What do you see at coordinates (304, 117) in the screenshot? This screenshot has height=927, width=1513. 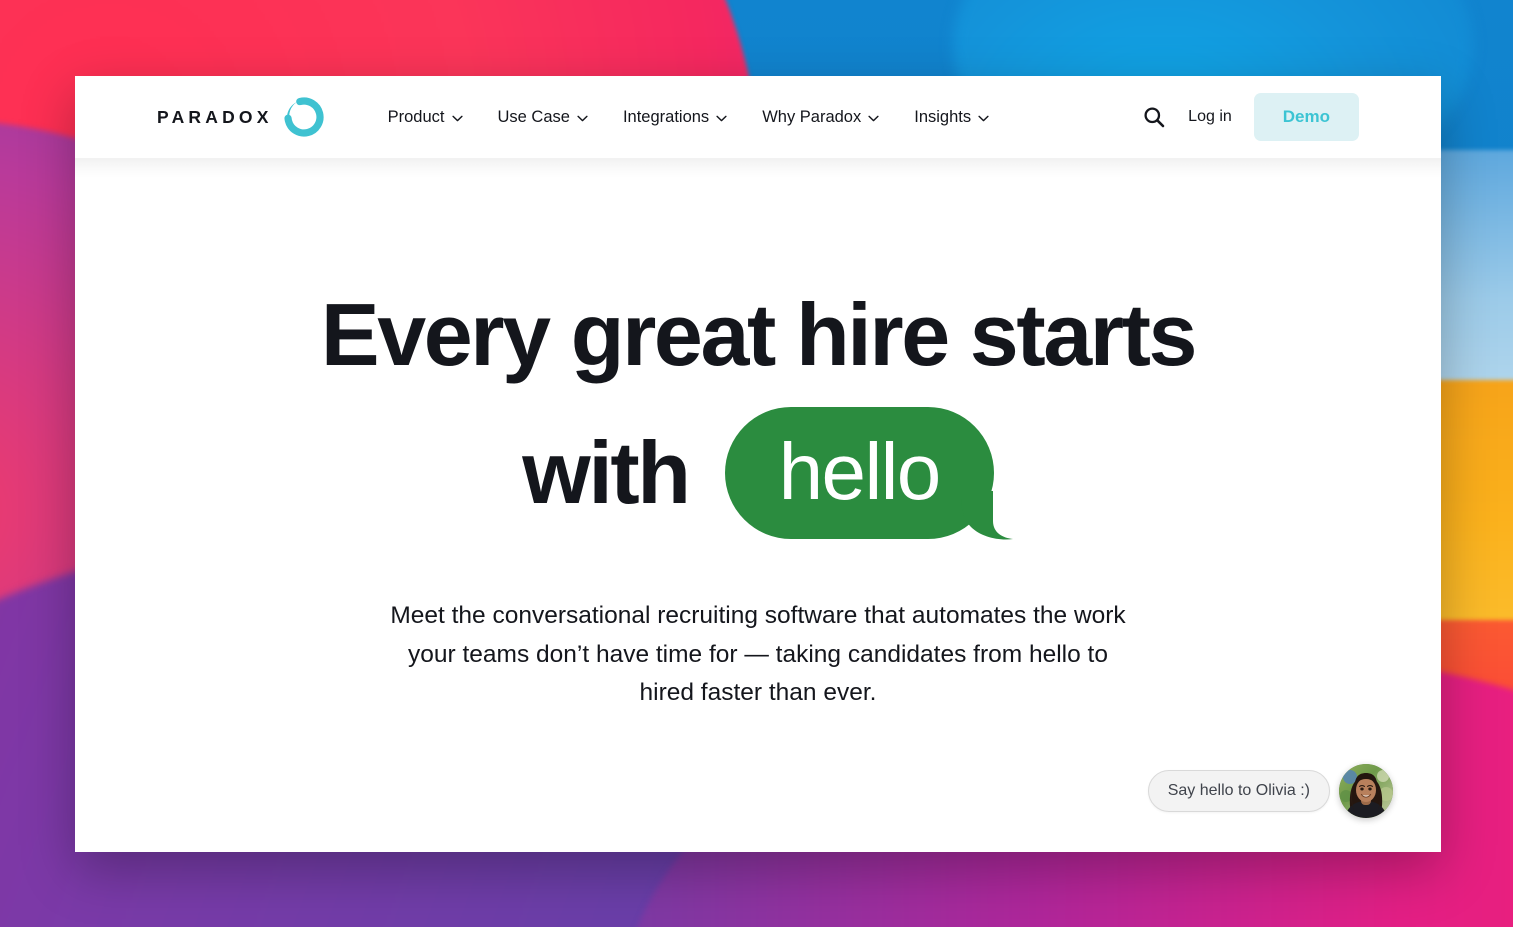 I see `paradox-ring-logo-icon` at bounding box center [304, 117].